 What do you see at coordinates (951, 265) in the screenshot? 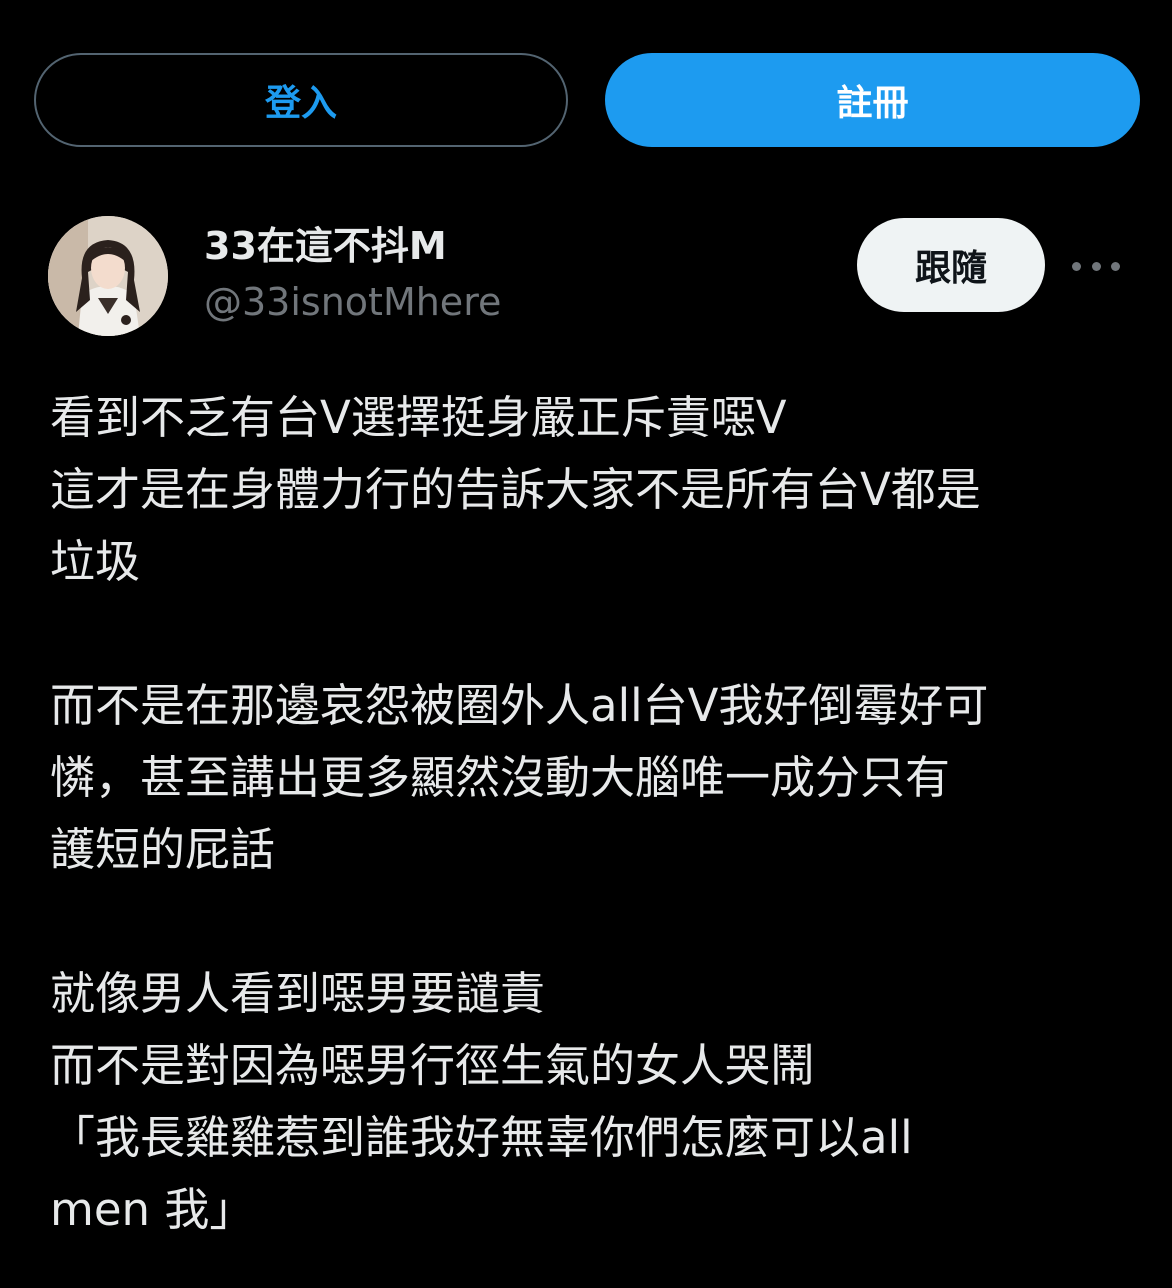
I see `follow-button: 跟隨` at bounding box center [951, 265].